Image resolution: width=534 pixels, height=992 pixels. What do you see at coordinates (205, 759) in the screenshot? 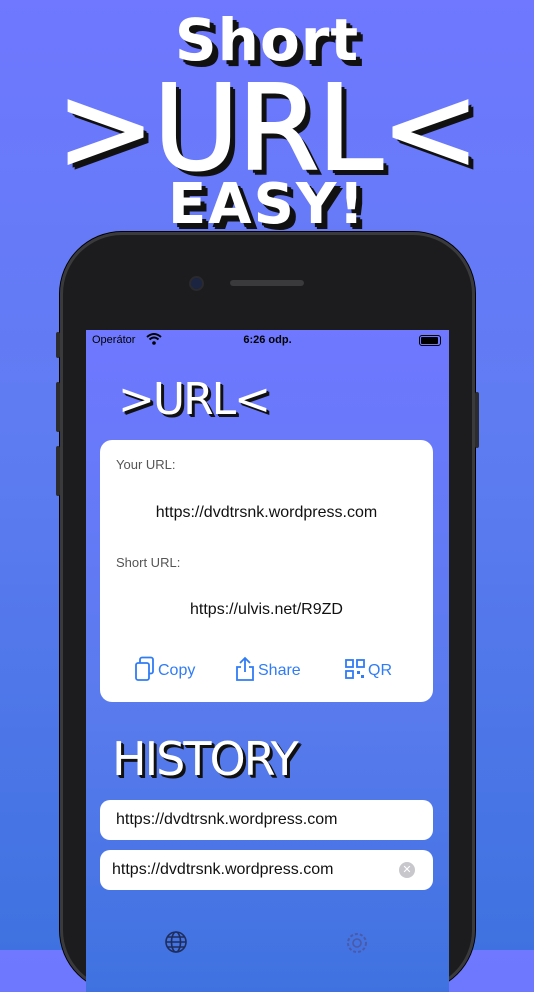
I see `history-title: HISTORY` at bounding box center [205, 759].